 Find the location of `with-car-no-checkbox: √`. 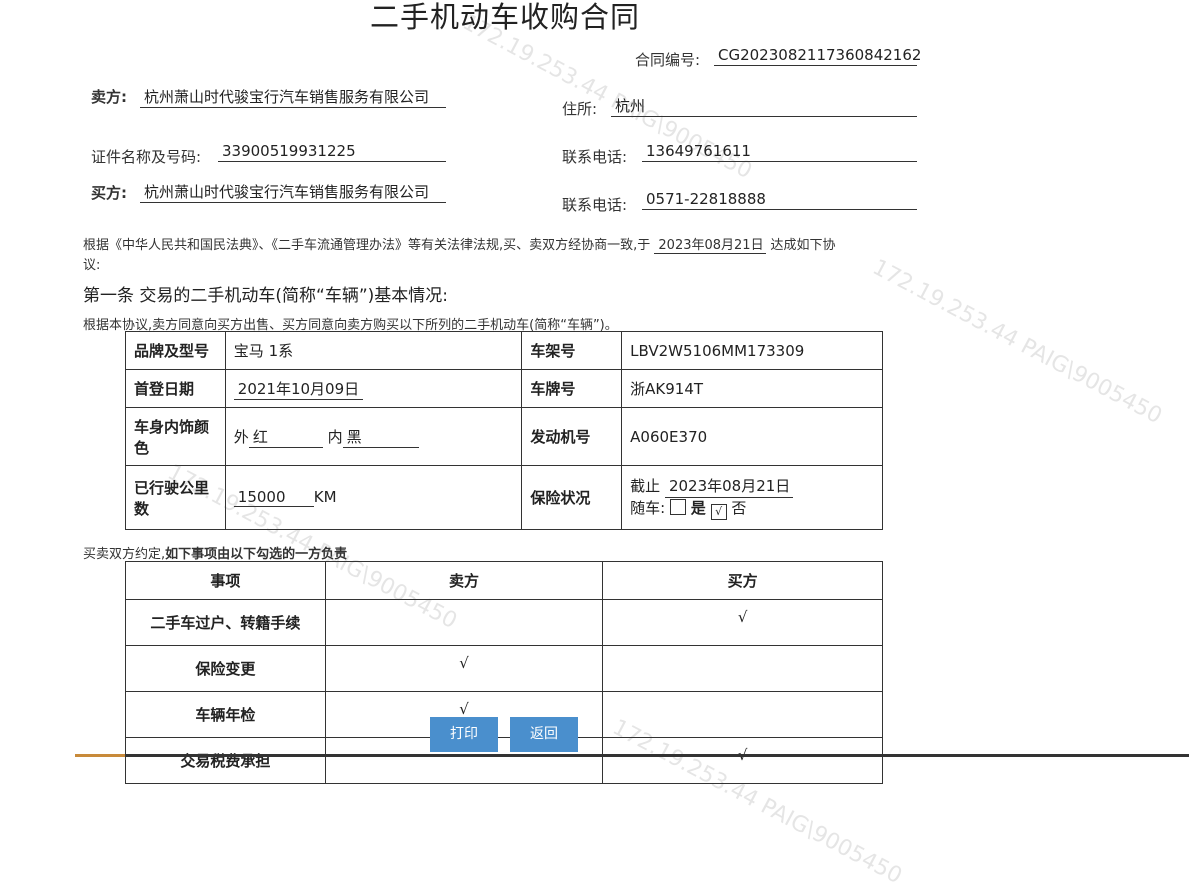

with-car-no-checkbox: √ is located at coordinates (718, 511).